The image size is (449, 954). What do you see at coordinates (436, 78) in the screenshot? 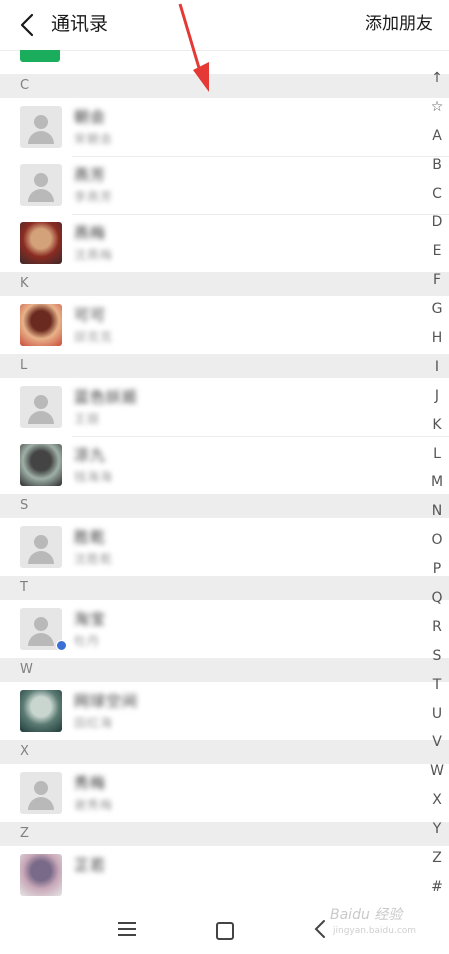
I see `index-letter: ↑` at bounding box center [436, 78].